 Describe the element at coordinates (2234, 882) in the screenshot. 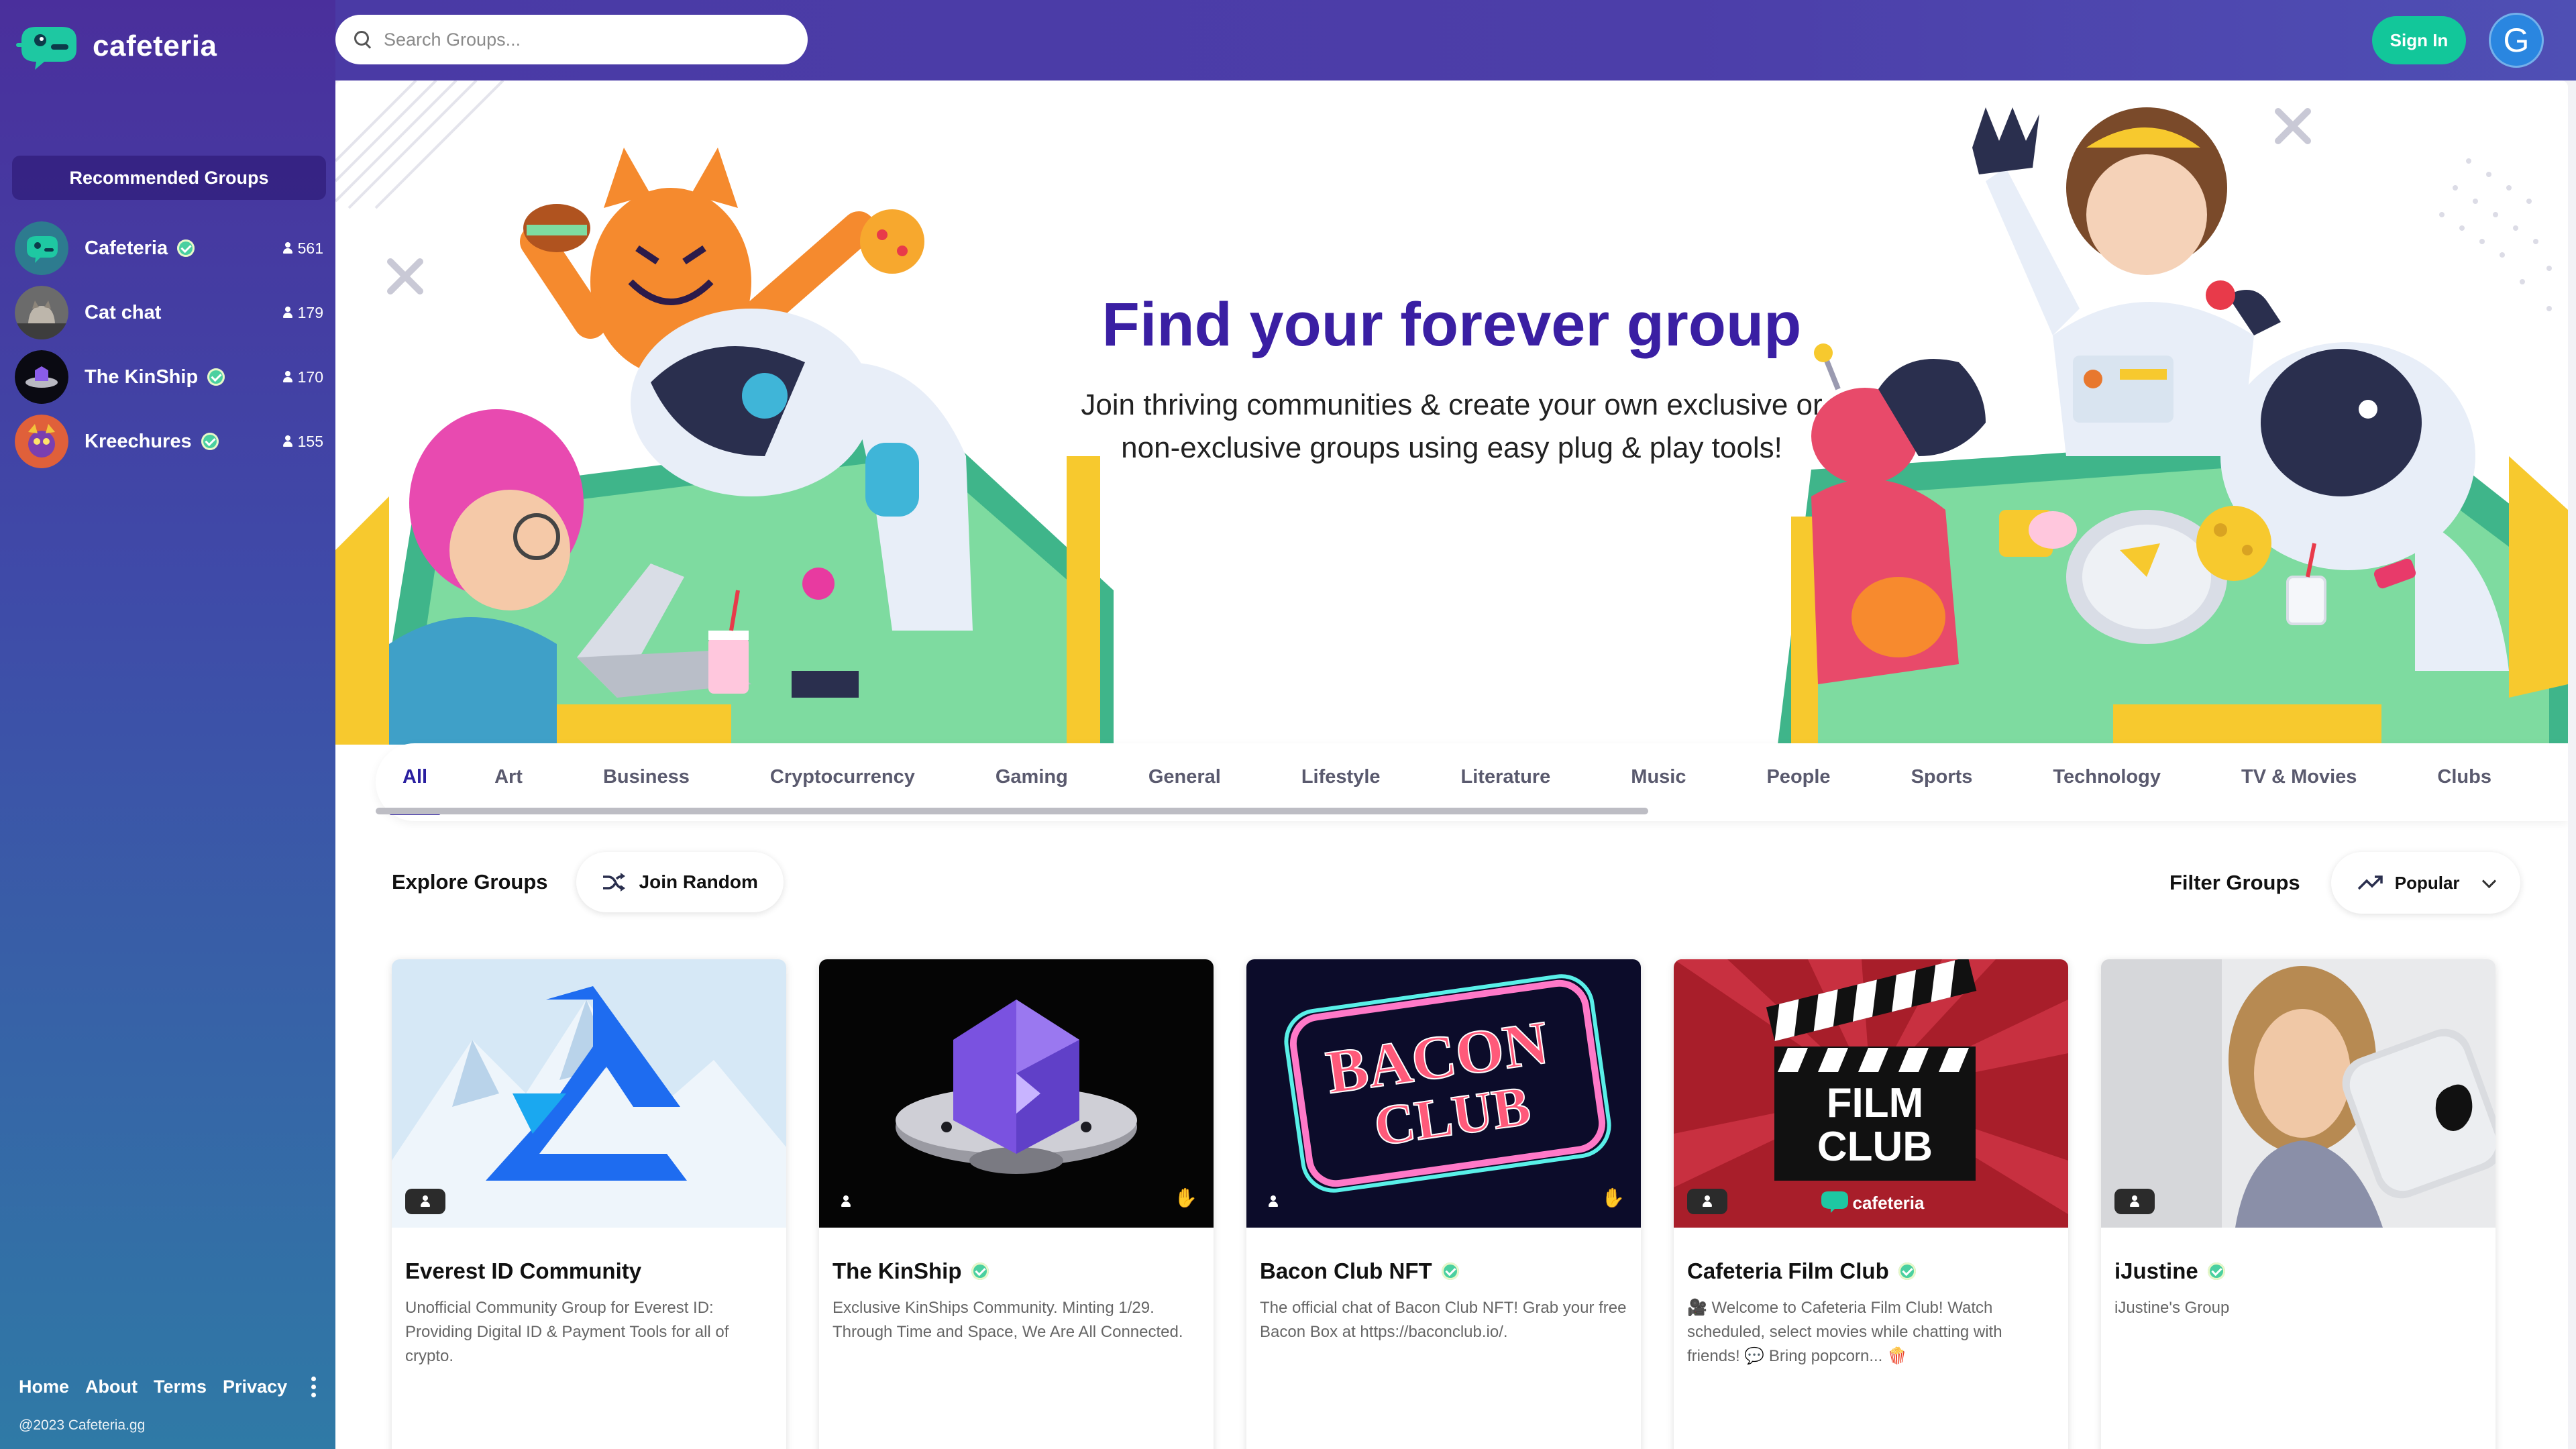

I see `filter-groups-title: Filter Groups` at that location.